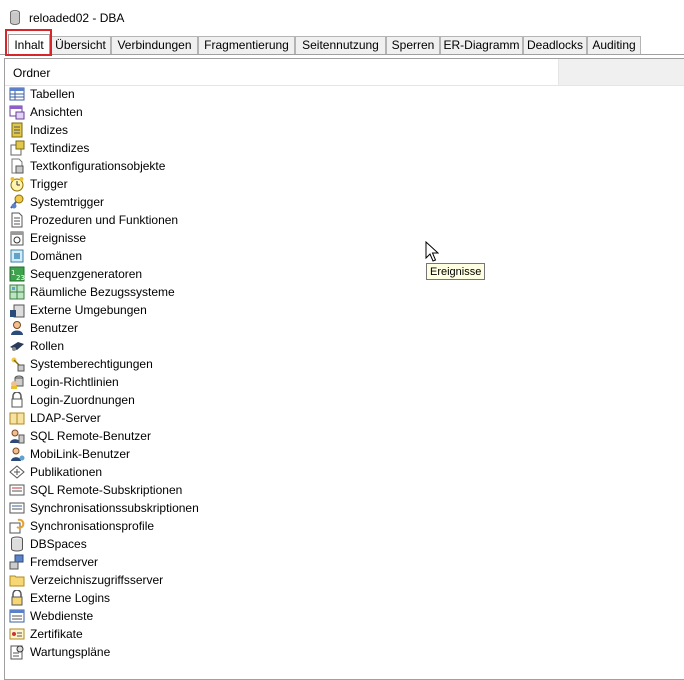 This screenshot has height=680, width=684. What do you see at coordinates (49, 130) in the screenshot?
I see `list-item-label: Indizes` at bounding box center [49, 130].